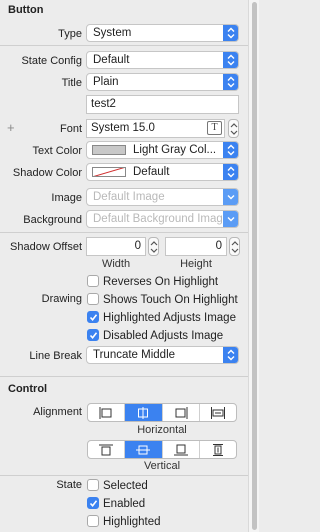 The image size is (320, 532). I want to click on enabled-label: Enabled, so click(124, 504).